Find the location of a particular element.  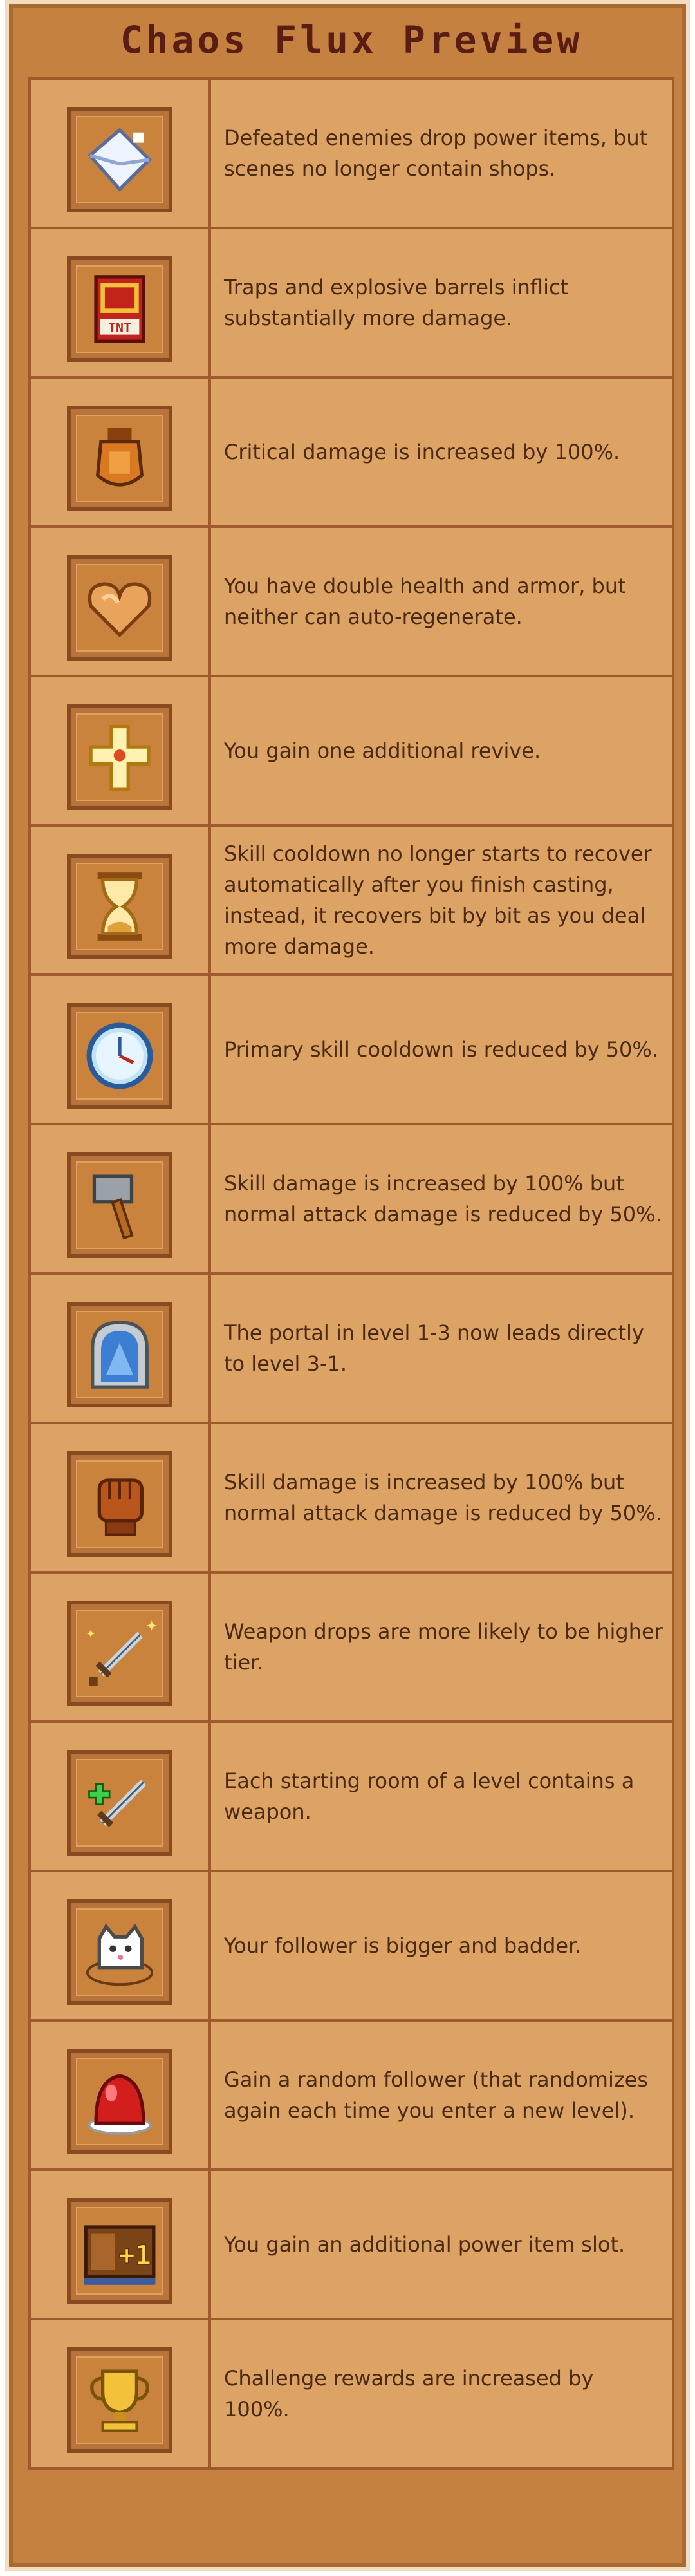

trophy-icon is located at coordinates (119, 2400).